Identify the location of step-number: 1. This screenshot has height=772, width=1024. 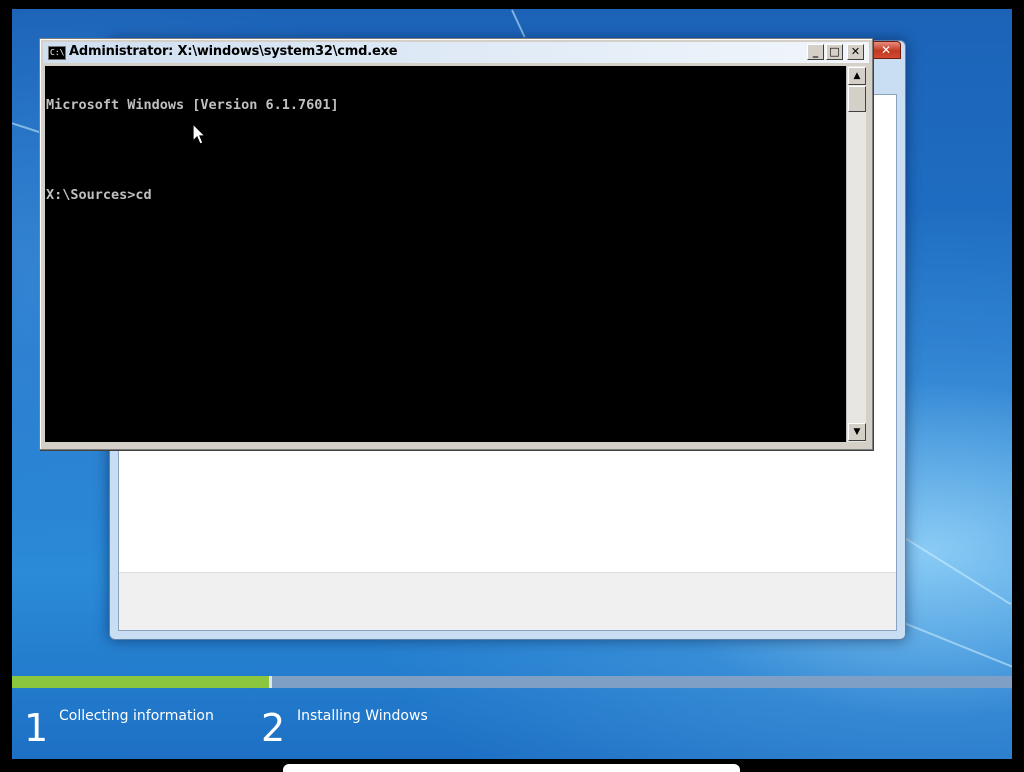
(36, 728).